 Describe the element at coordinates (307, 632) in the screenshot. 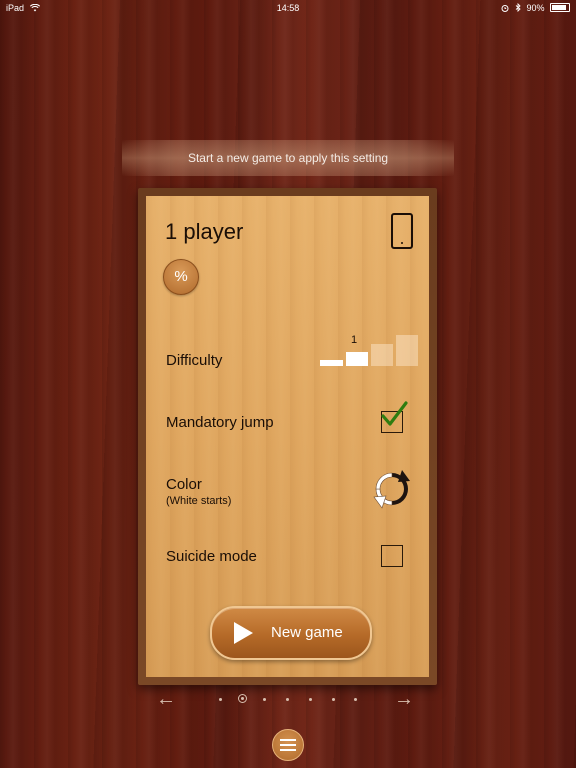

I see `new-game-label: New game` at that location.